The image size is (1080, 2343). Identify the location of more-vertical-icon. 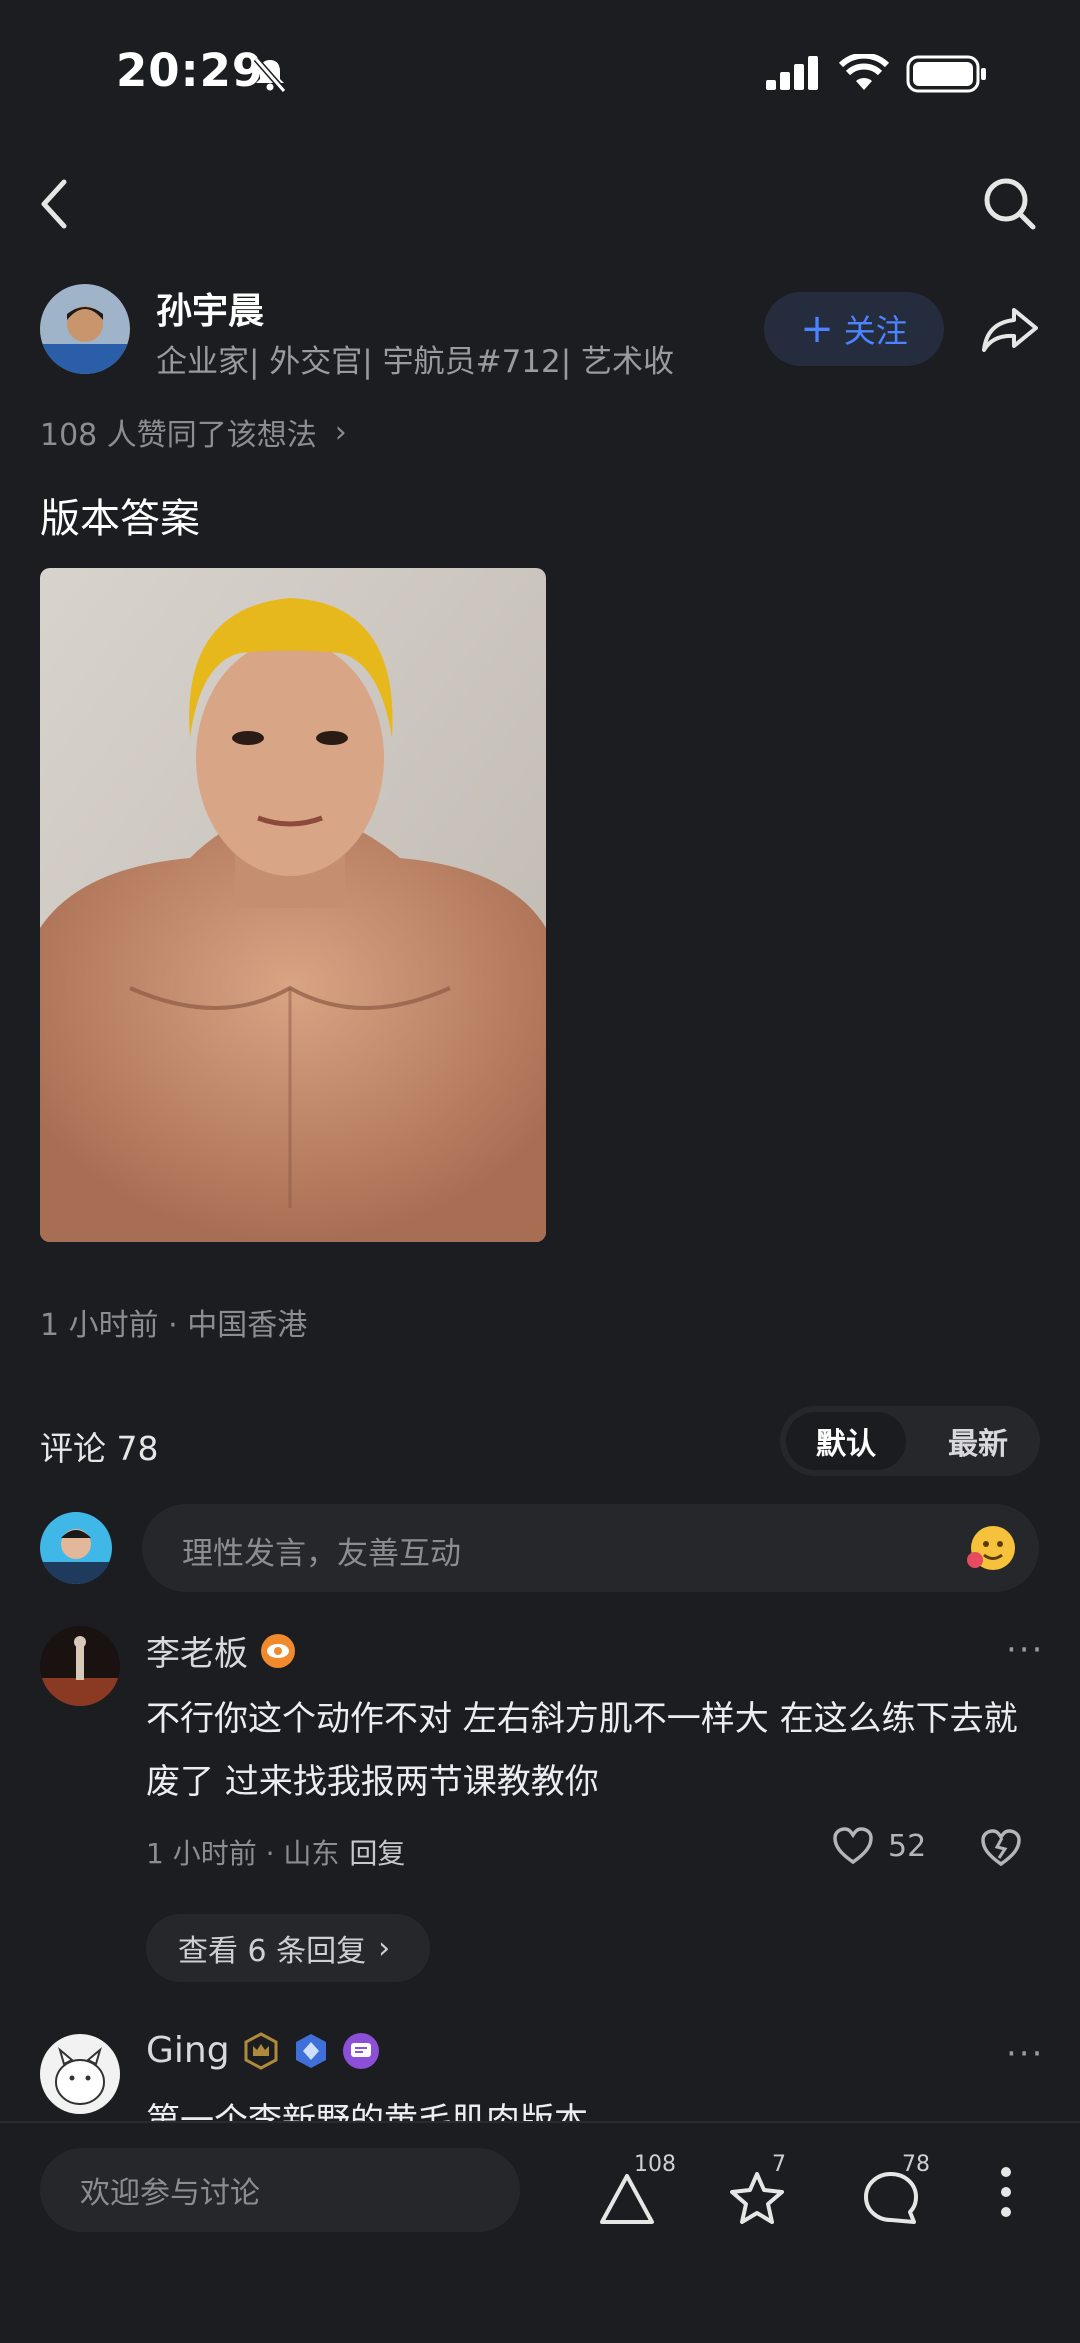
(1006, 2192).